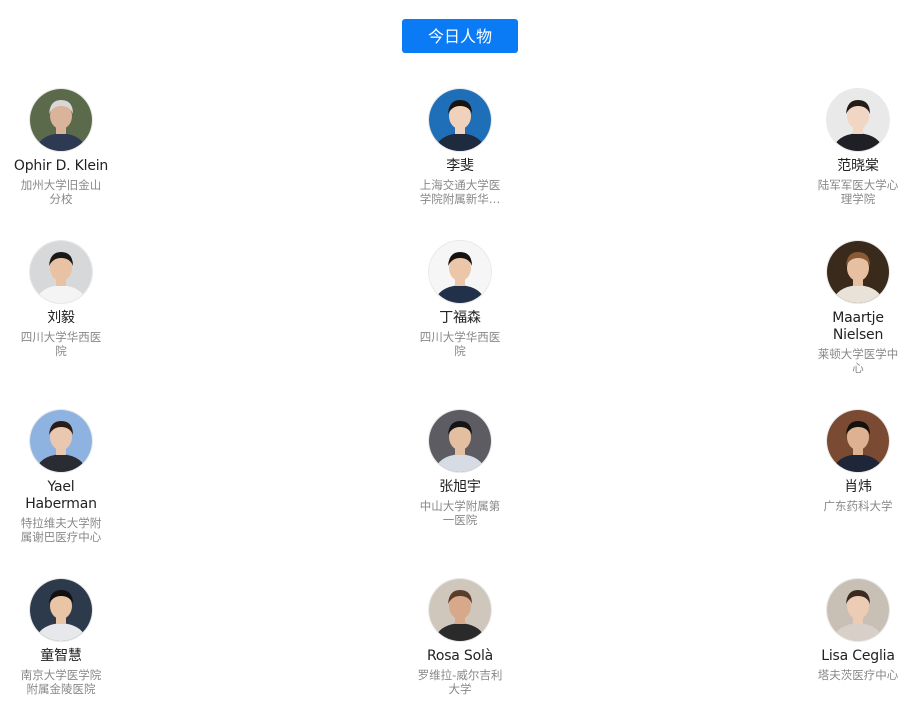  I want to click on person-card: Yael Haberman 特拉维夫大学附属谢巴医疗中心, so click(61, 477).